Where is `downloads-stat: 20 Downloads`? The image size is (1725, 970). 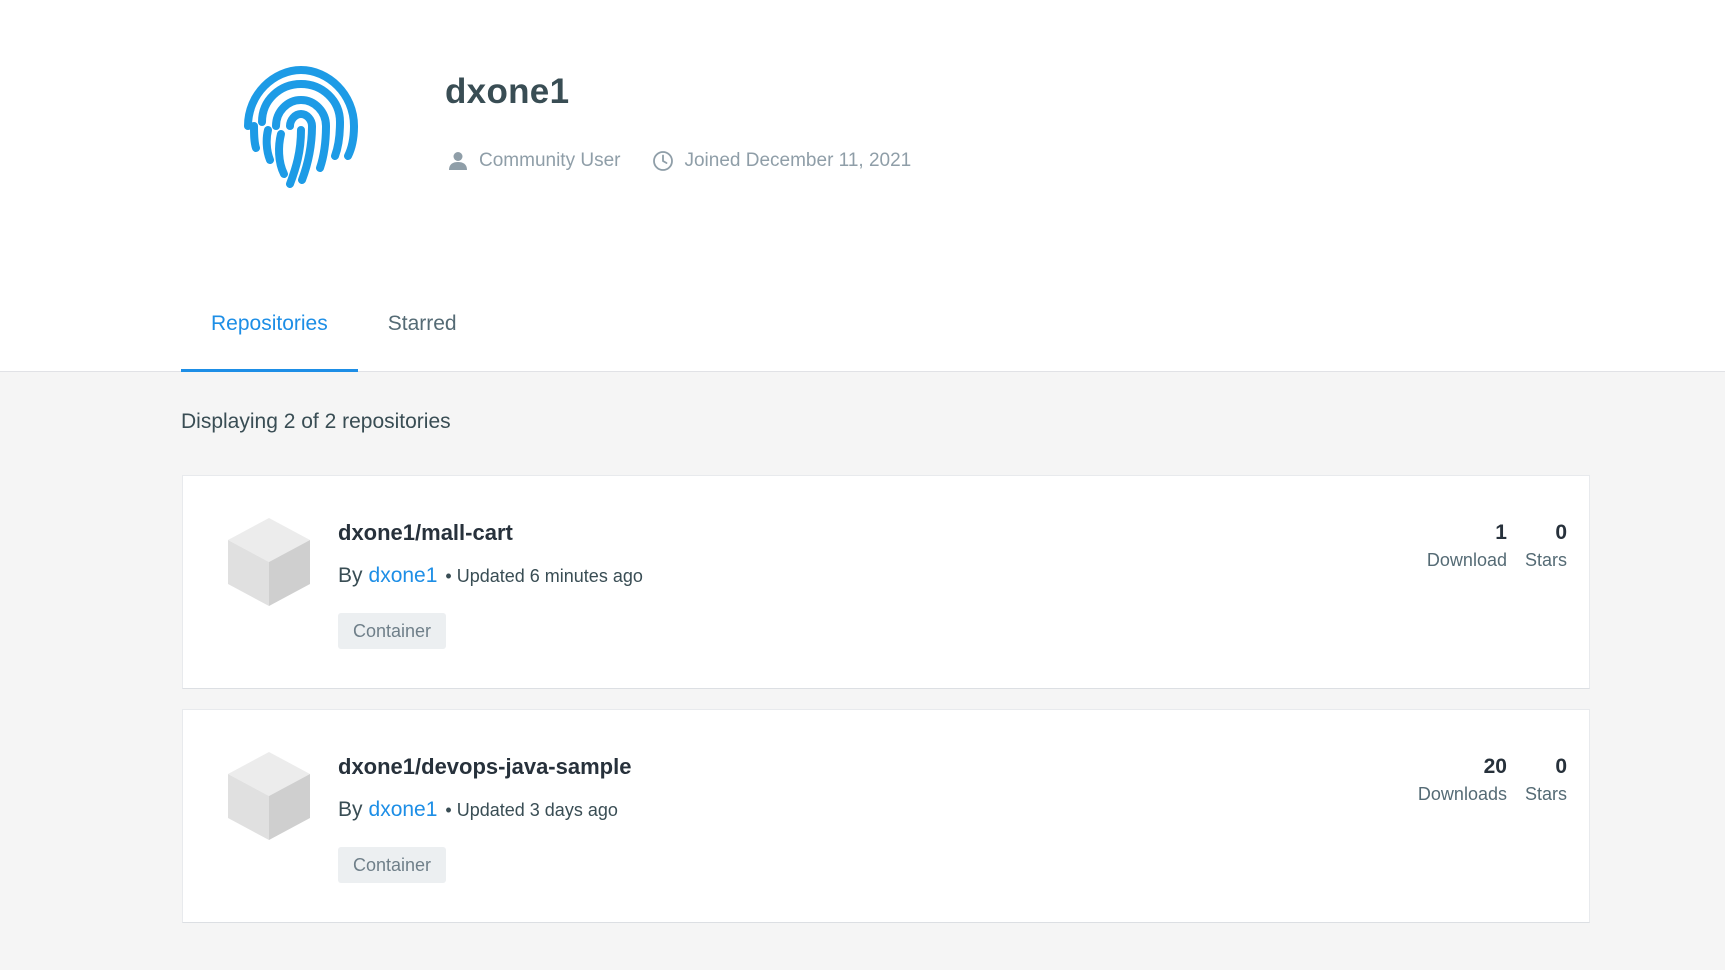 downloads-stat: 20 Downloads is located at coordinates (1462, 781).